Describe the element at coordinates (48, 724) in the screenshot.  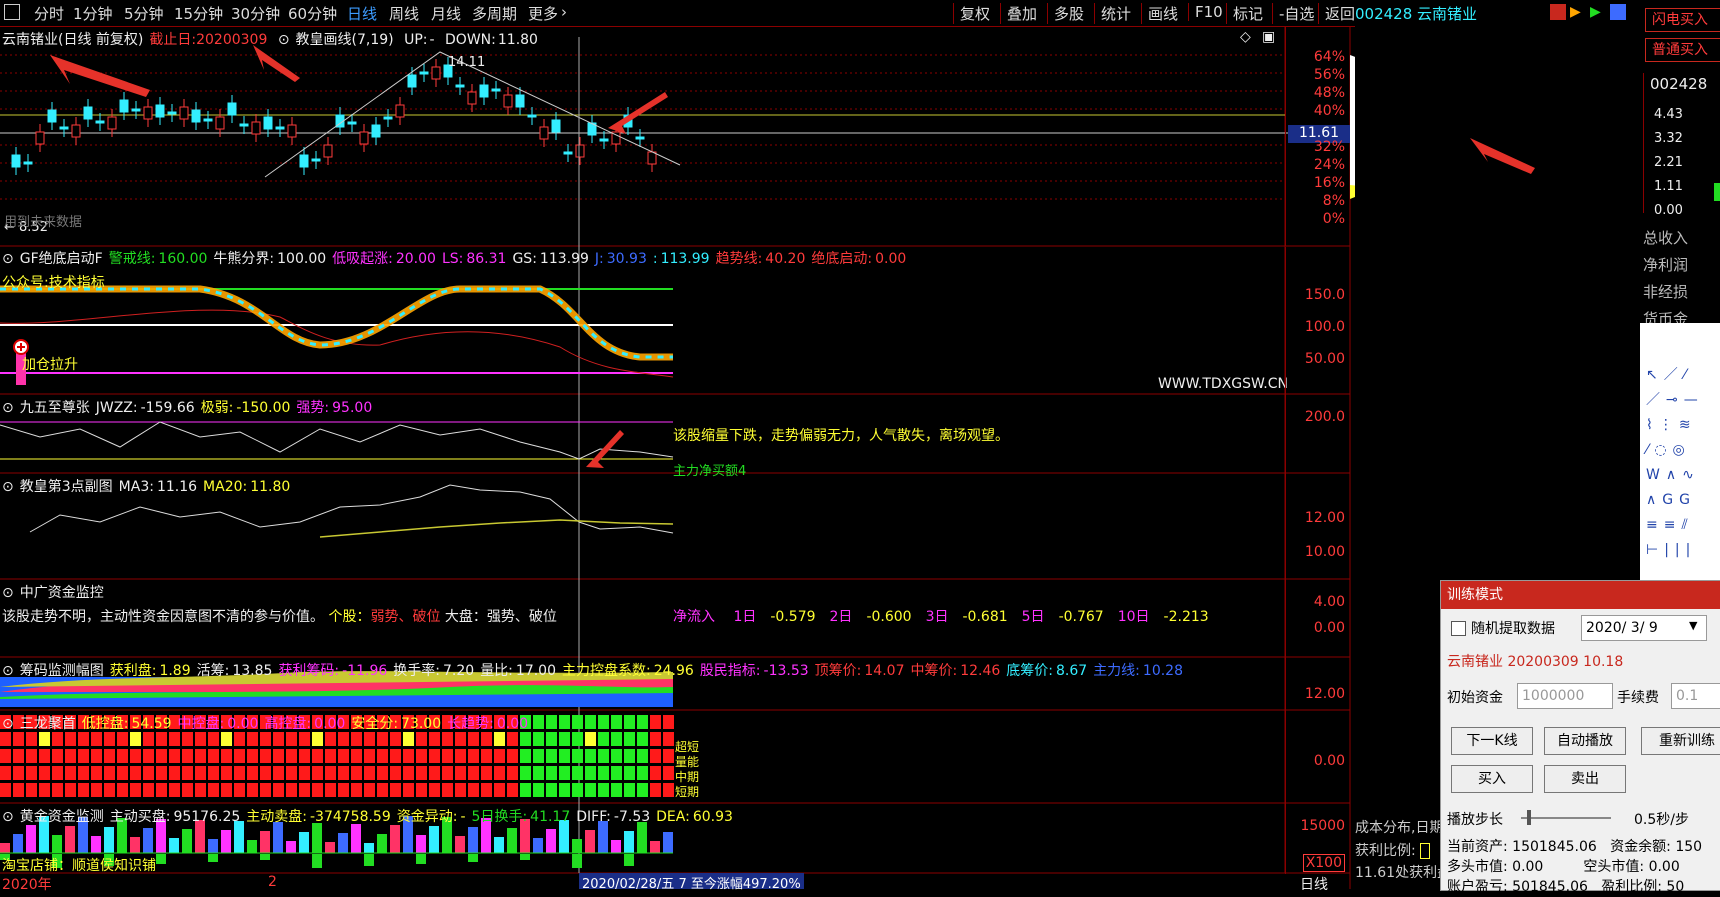
I see `panel_sl-name: 三龙聚首` at that location.